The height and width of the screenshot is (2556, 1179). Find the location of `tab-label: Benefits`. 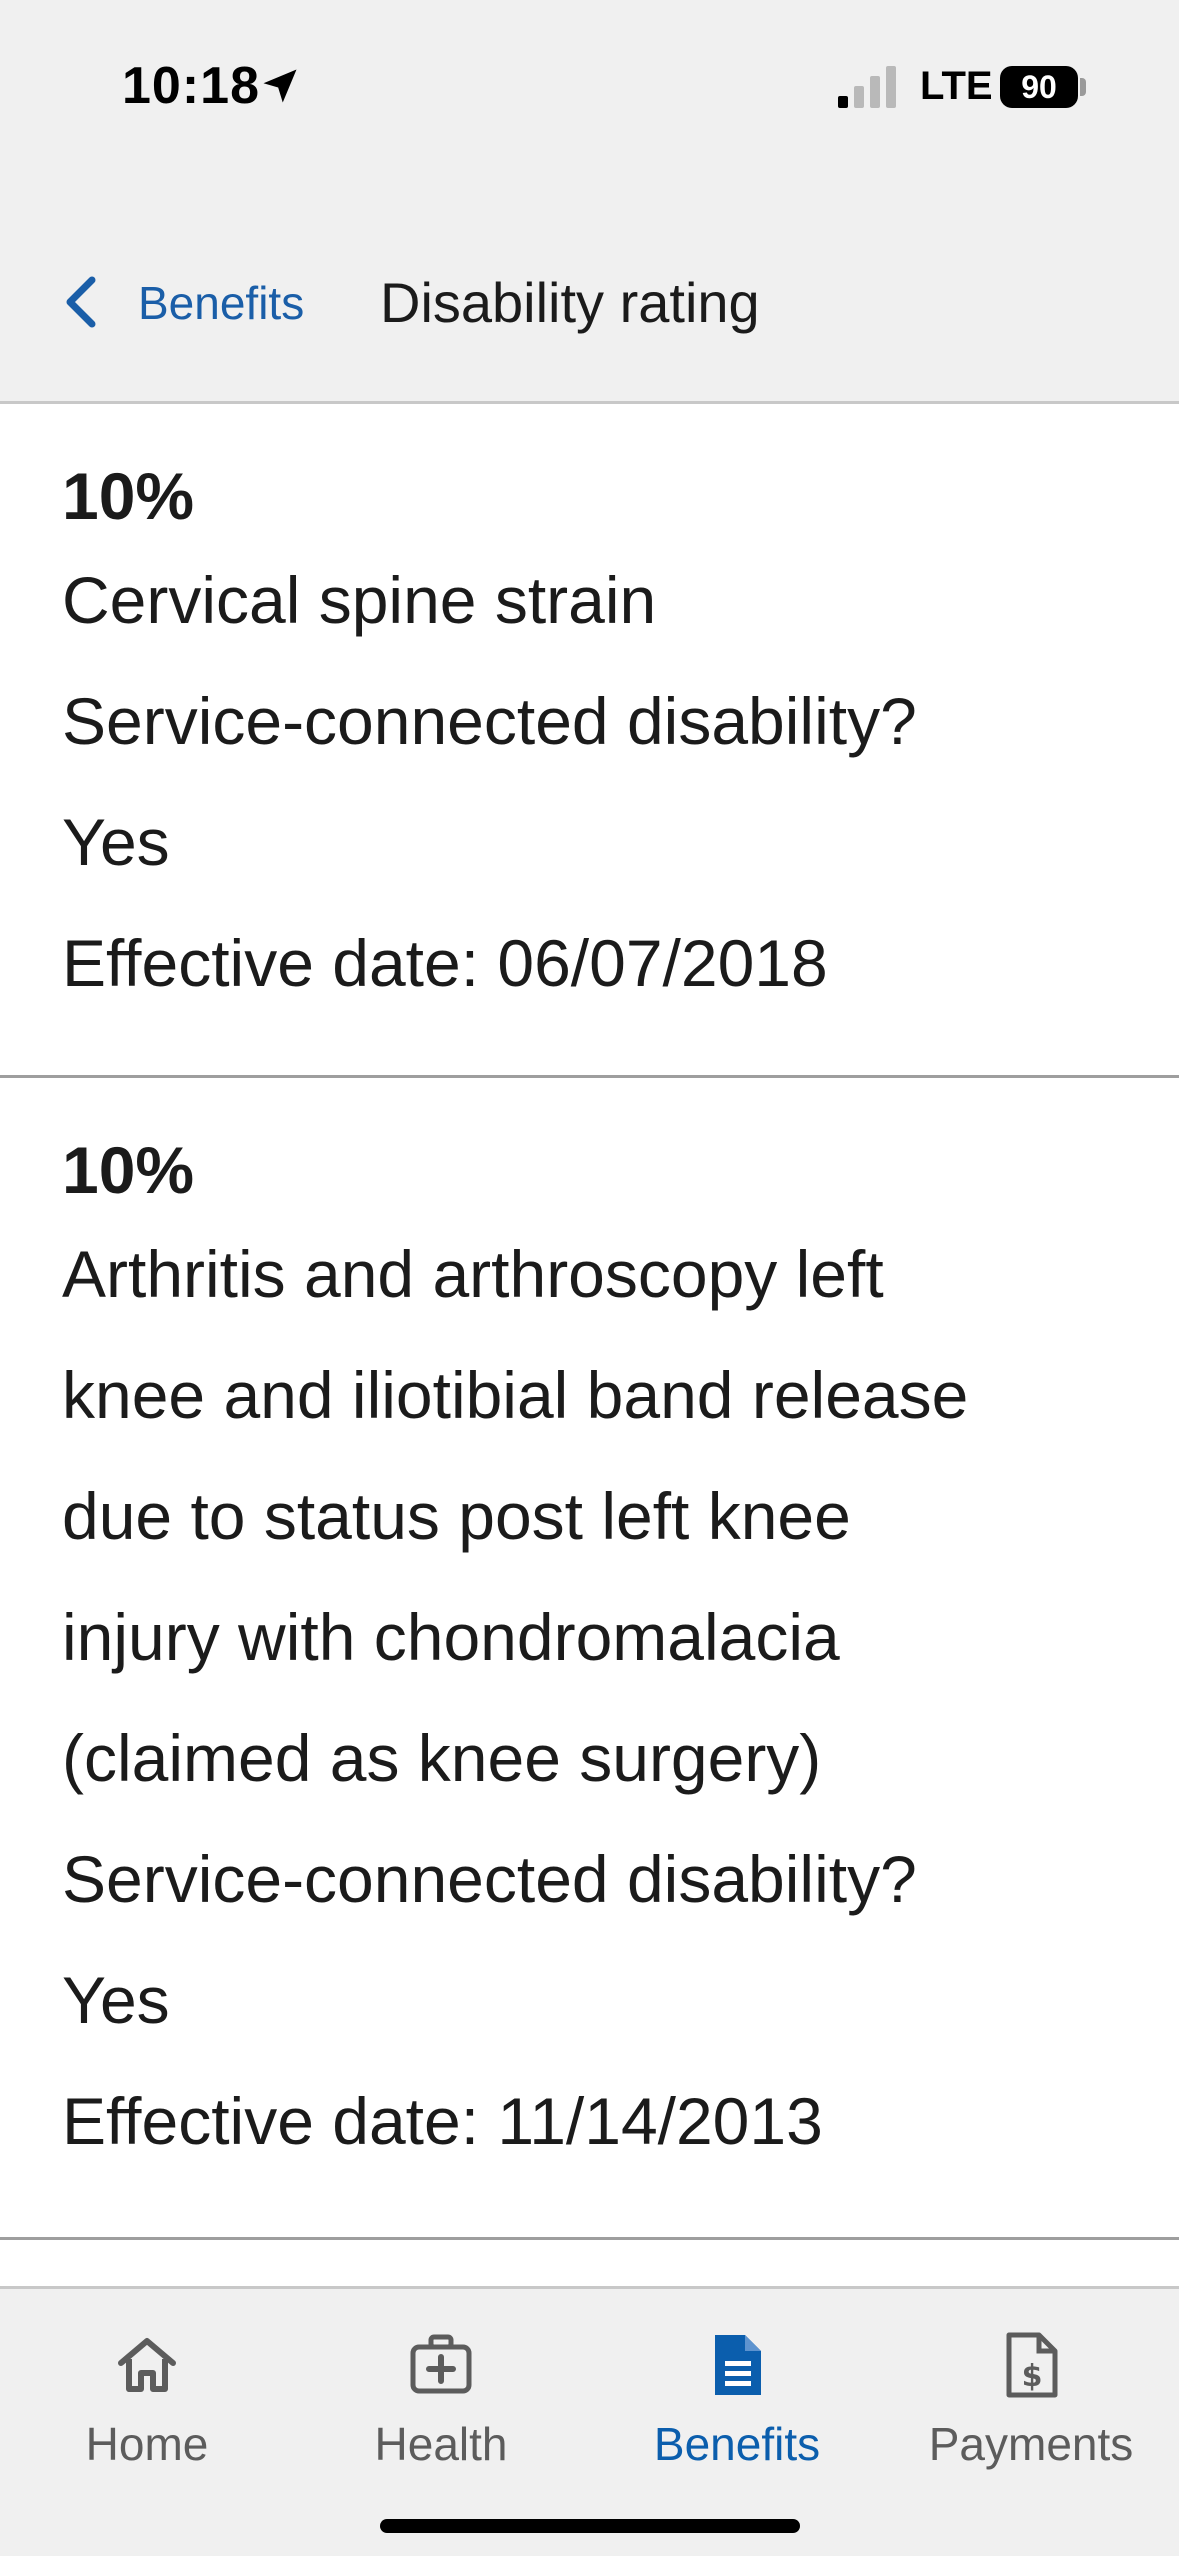

tab-label: Benefits is located at coordinates (737, 2444).